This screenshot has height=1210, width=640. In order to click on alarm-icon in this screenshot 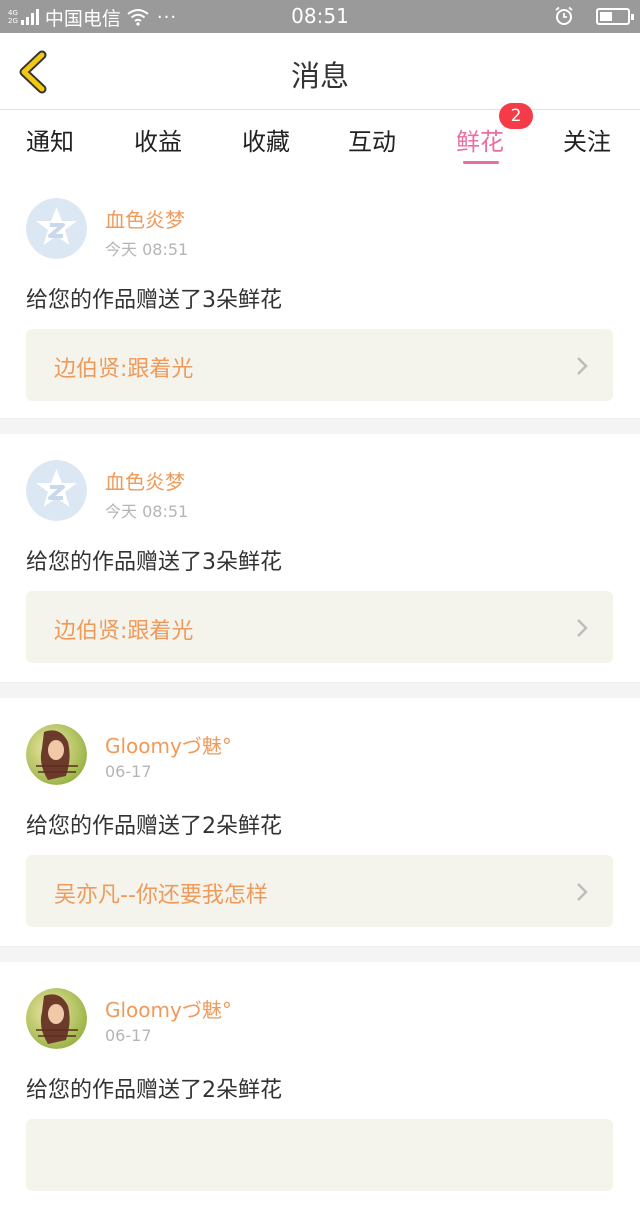, I will do `click(564, 15)`.